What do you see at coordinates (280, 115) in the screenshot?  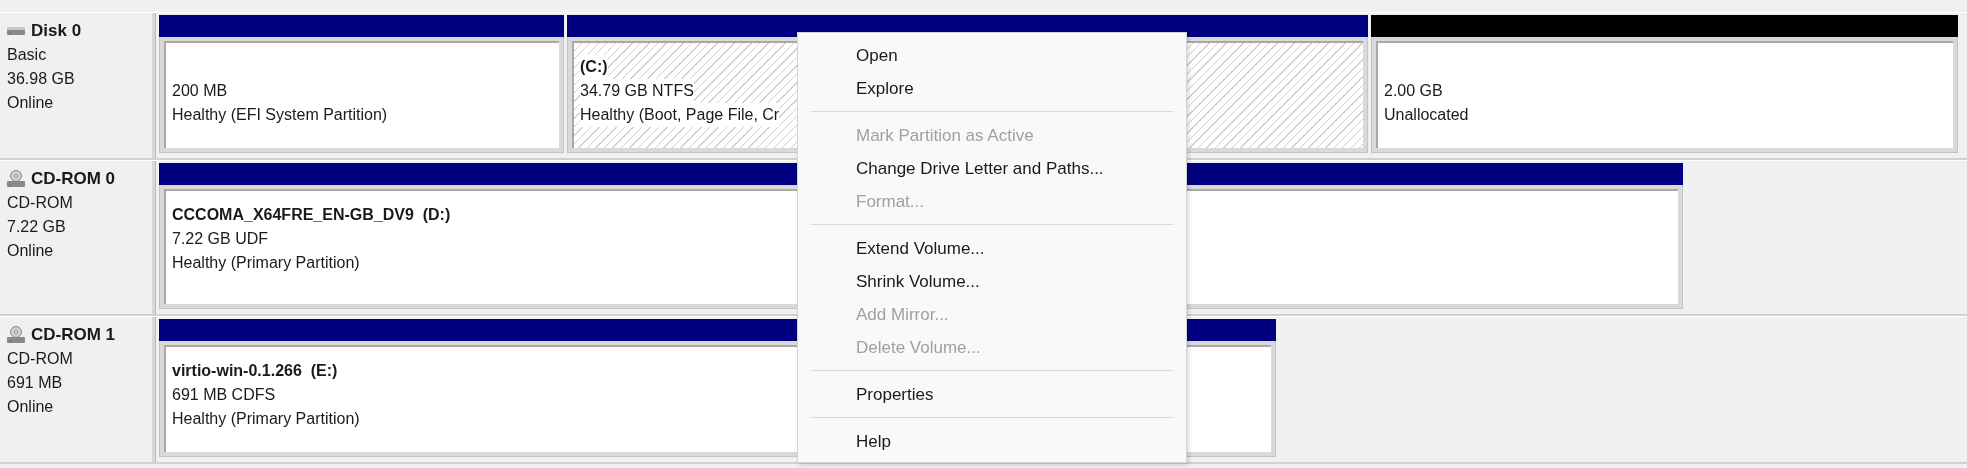 I see `volume-status: Healthy (EFI System Partition)` at bounding box center [280, 115].